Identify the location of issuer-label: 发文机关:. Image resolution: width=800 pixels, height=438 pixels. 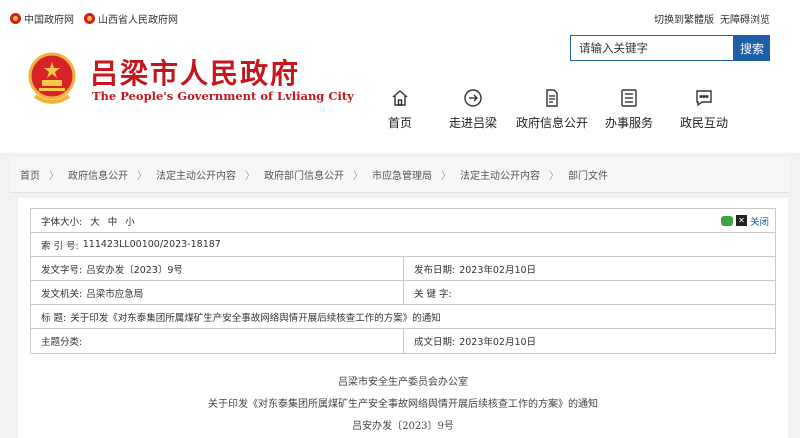
(62, 294).